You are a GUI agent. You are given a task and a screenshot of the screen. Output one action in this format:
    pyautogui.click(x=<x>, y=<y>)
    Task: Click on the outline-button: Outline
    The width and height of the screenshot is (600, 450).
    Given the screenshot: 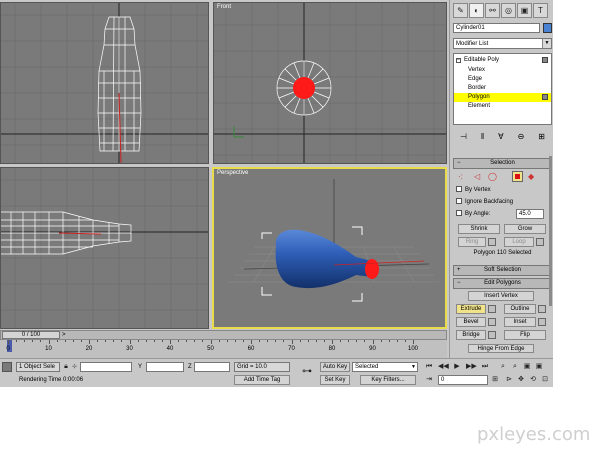 What is the action you would take?
    pyautogui.click(x=520, y=309)
    